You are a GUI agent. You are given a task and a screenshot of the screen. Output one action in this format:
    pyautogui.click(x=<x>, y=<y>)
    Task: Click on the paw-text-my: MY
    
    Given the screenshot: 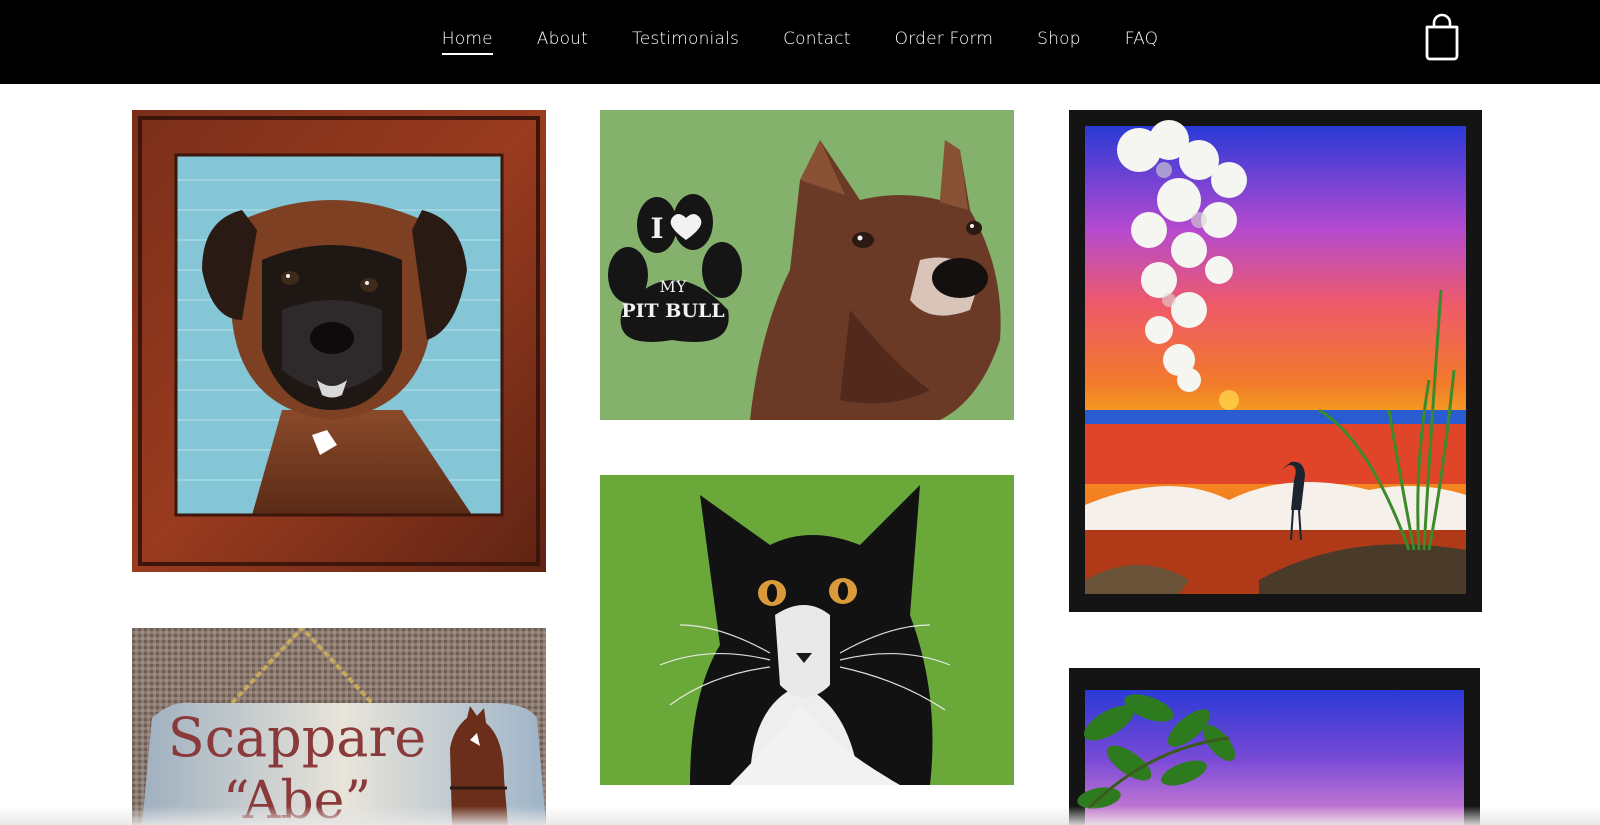 What is the action you would take?
    pyautogui.click(x=673, y=286)
    